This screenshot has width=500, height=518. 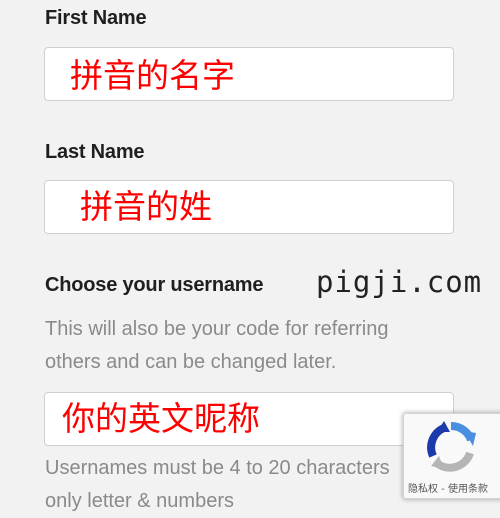 I want to click on recaptcha-icon, so click(x=451, y=446).